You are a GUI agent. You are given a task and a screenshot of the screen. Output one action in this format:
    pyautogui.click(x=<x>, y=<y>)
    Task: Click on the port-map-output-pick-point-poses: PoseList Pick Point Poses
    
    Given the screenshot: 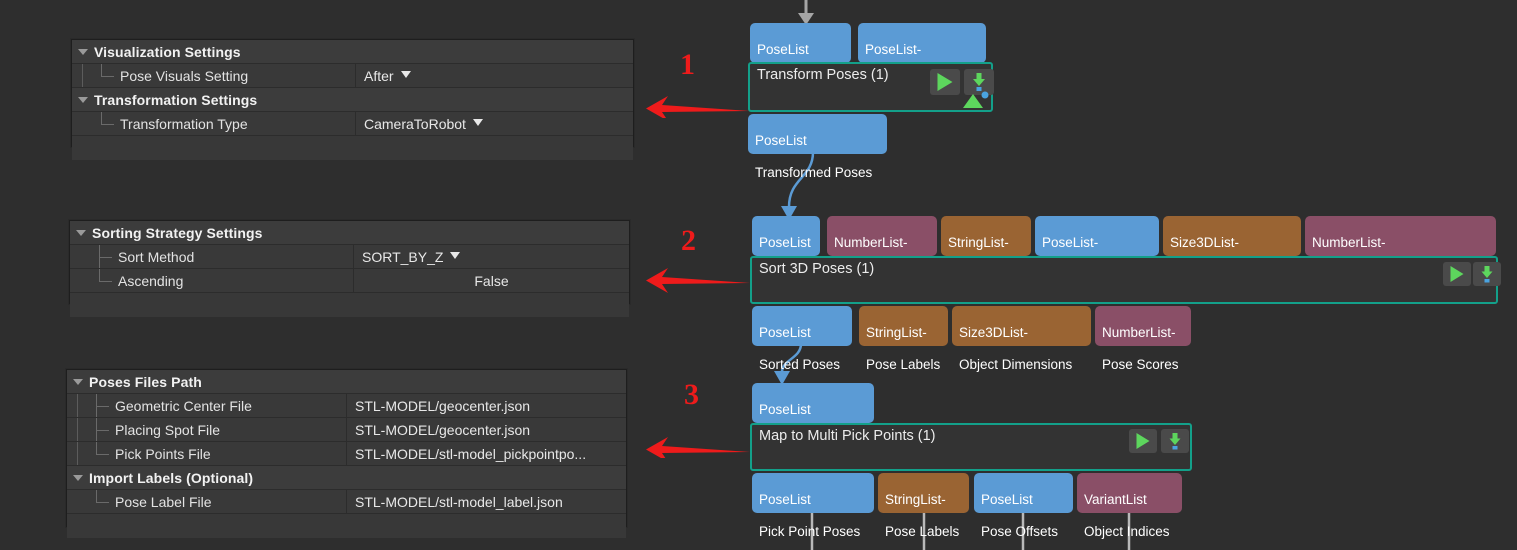 What is the action you would take?
    pyautogui.click(x=813, y=506)
    